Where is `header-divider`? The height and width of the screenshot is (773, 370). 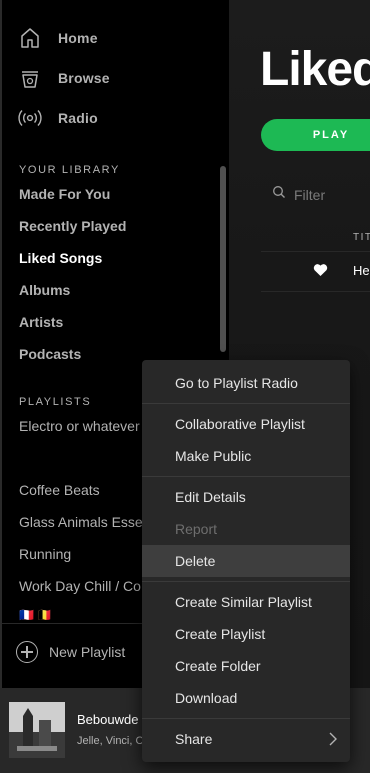
header-divider is located at coordinates (315, 251).